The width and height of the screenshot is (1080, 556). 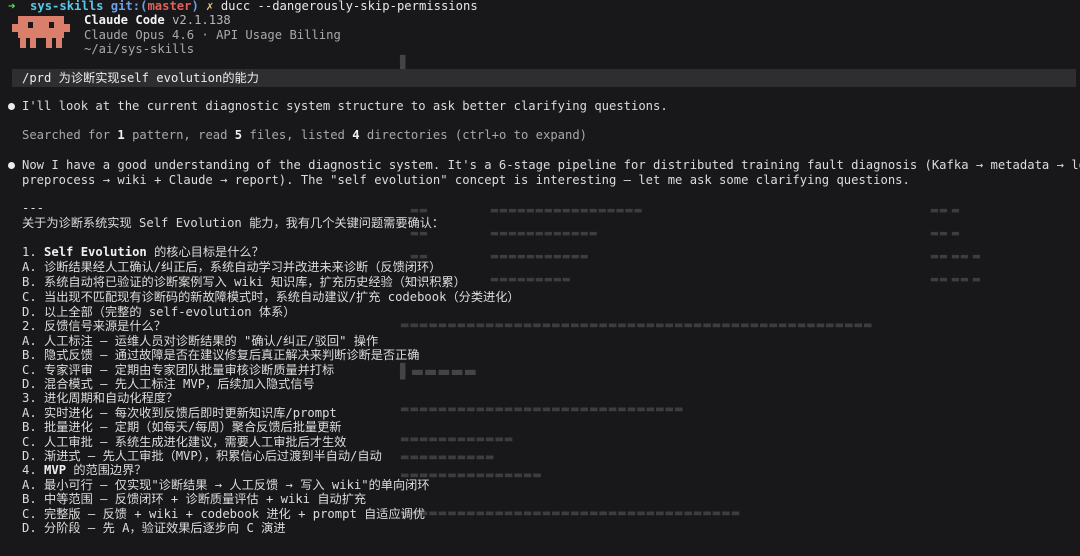 I want to click on tool-summary-text: files, listed, so click(x=297, y=135).